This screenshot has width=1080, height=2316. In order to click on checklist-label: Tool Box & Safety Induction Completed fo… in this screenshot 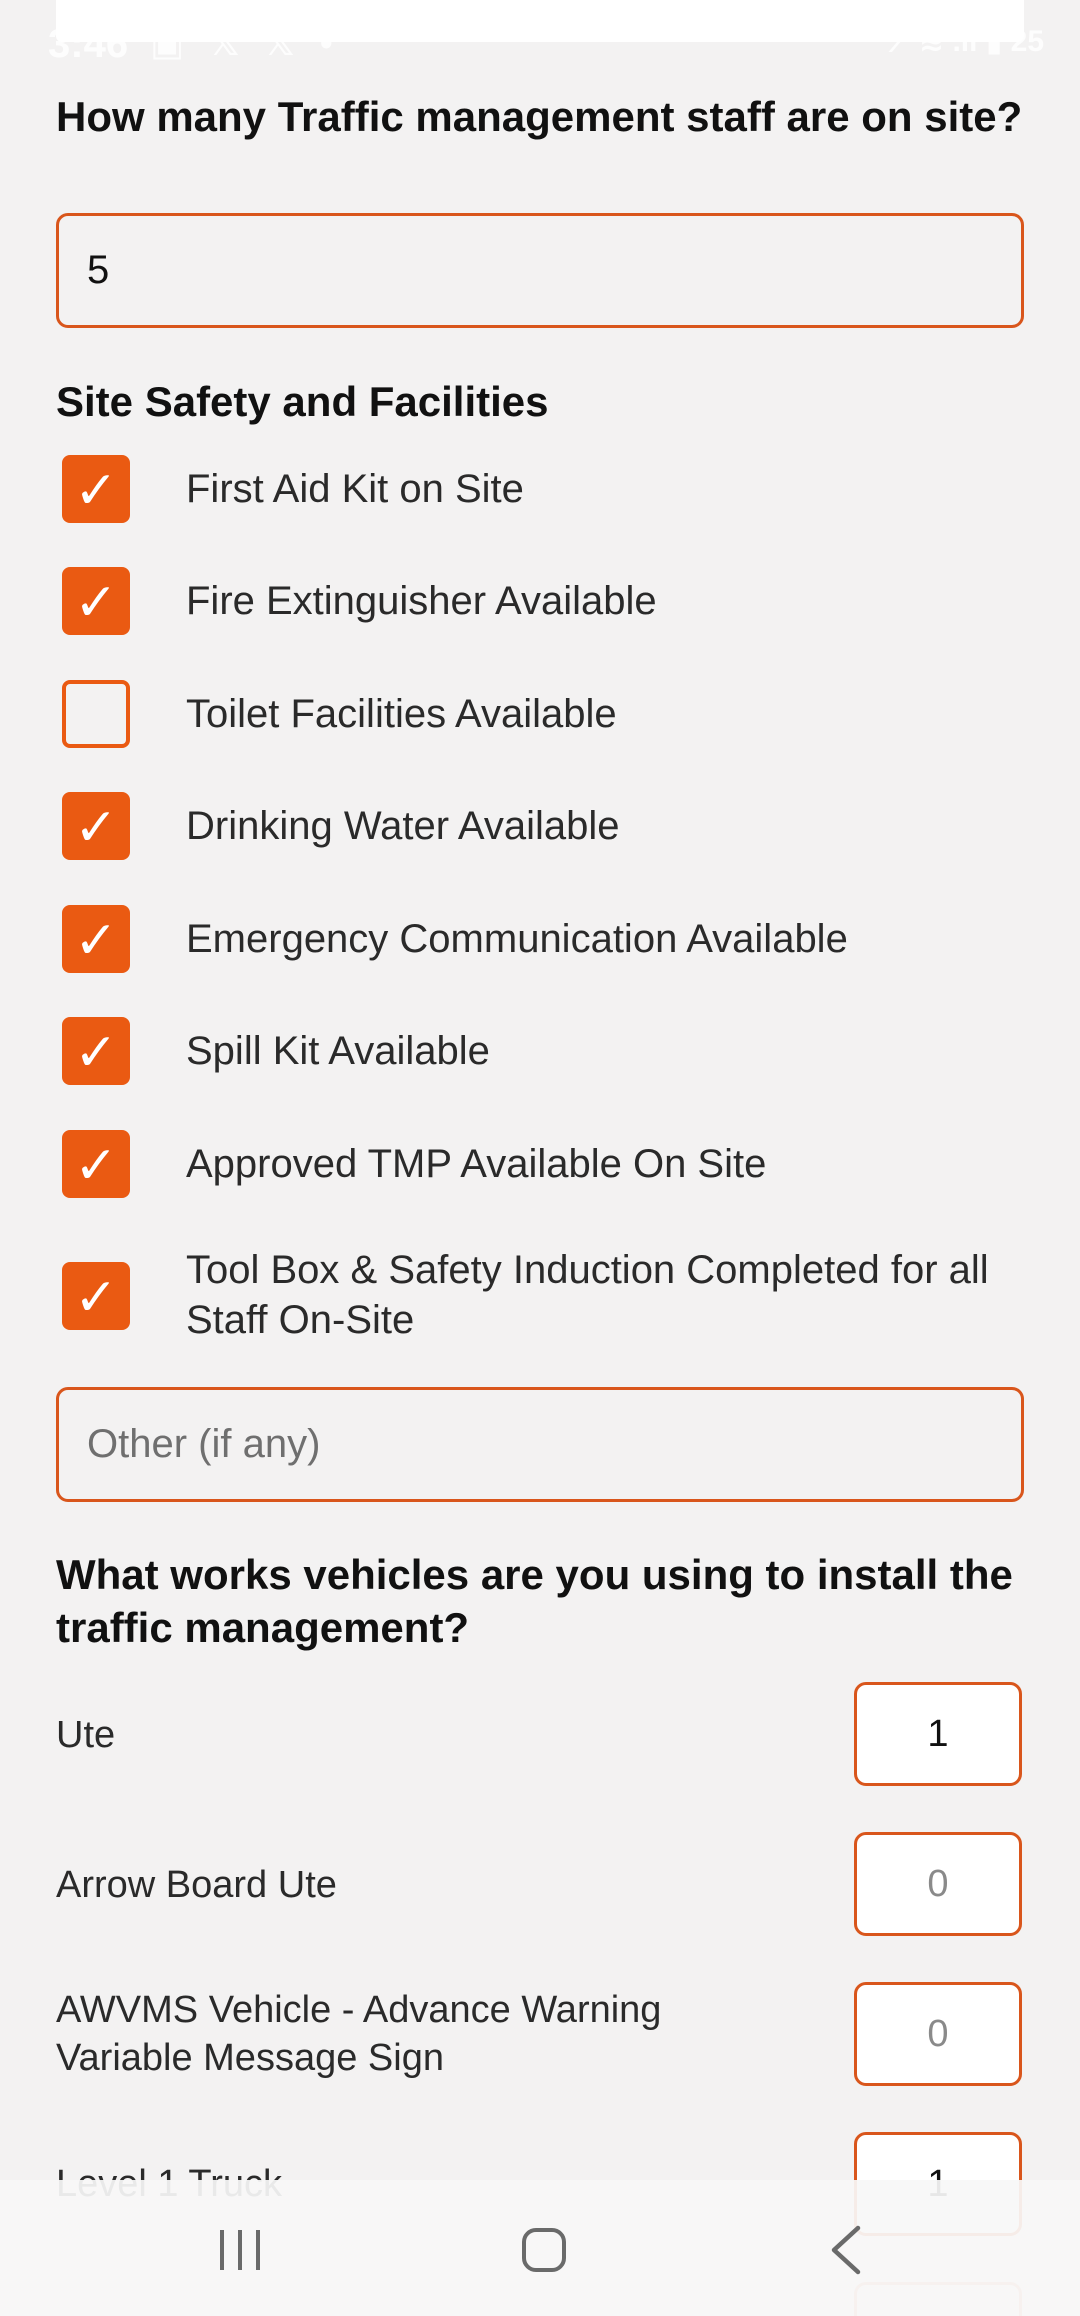, I will do `click(587, 1295)`.